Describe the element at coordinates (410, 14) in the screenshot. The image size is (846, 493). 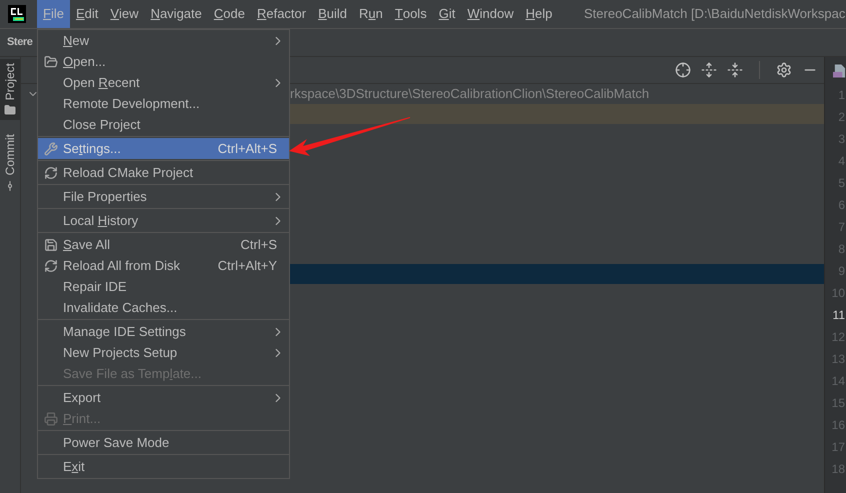
I see `menu-bar-item: Tools` at that location.